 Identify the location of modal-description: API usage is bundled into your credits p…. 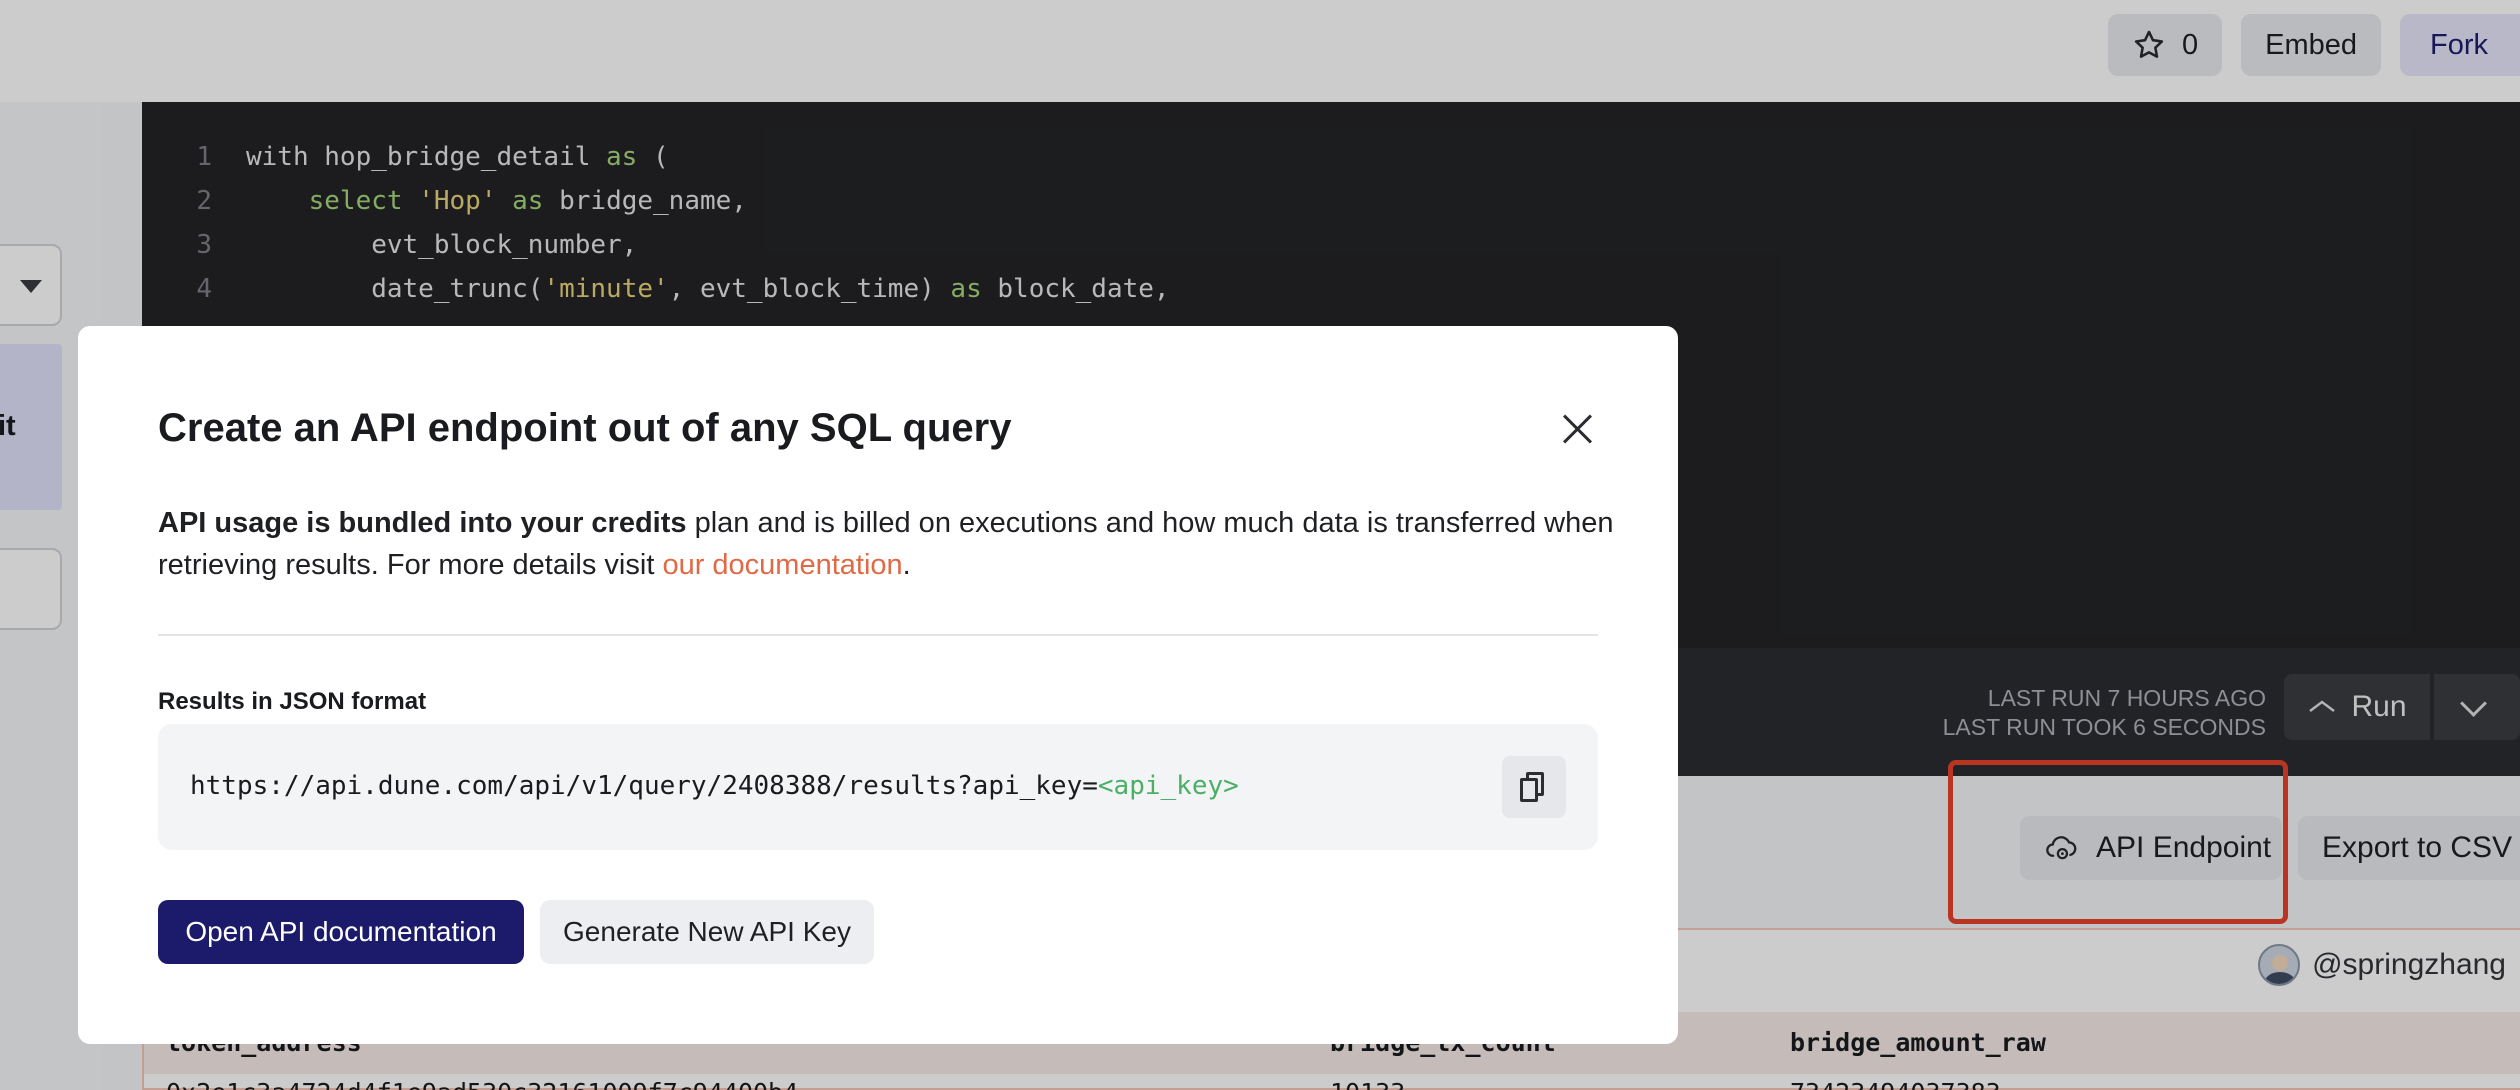
(888, 544).